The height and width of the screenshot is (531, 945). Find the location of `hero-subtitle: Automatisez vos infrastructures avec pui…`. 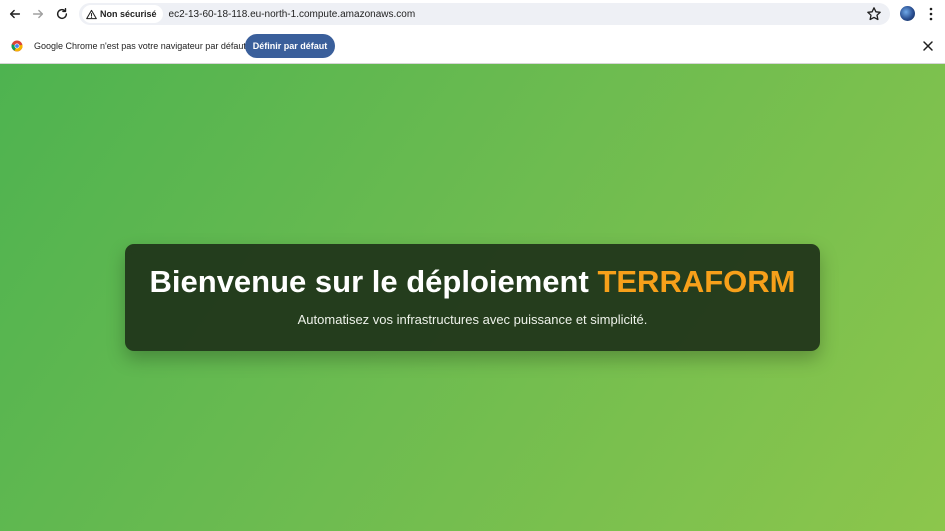

hero-subtitle: Automatisez vos infrastructures avec pui… is located at coordinates (472, 319).